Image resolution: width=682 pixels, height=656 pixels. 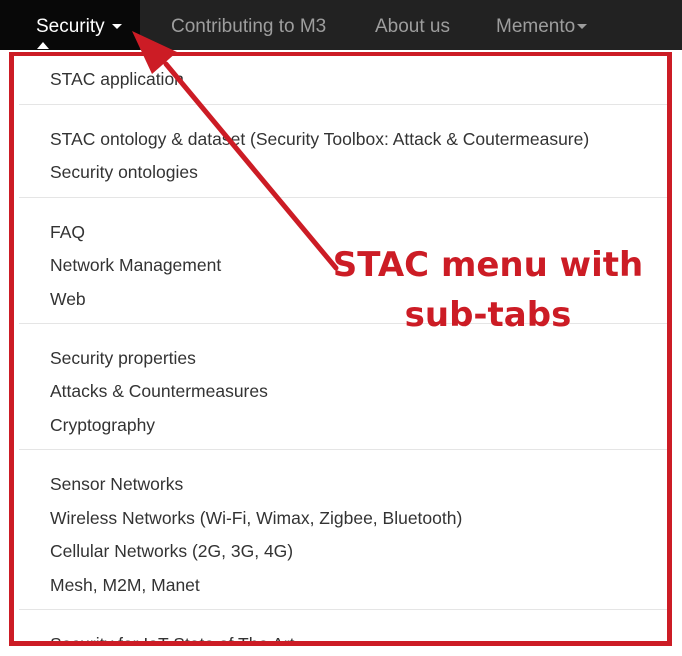 What do you see at coordinates (117, 79) in the screenshot?
I see `menu-item-stac-application: STAC application` at bounding box center [117, 79].